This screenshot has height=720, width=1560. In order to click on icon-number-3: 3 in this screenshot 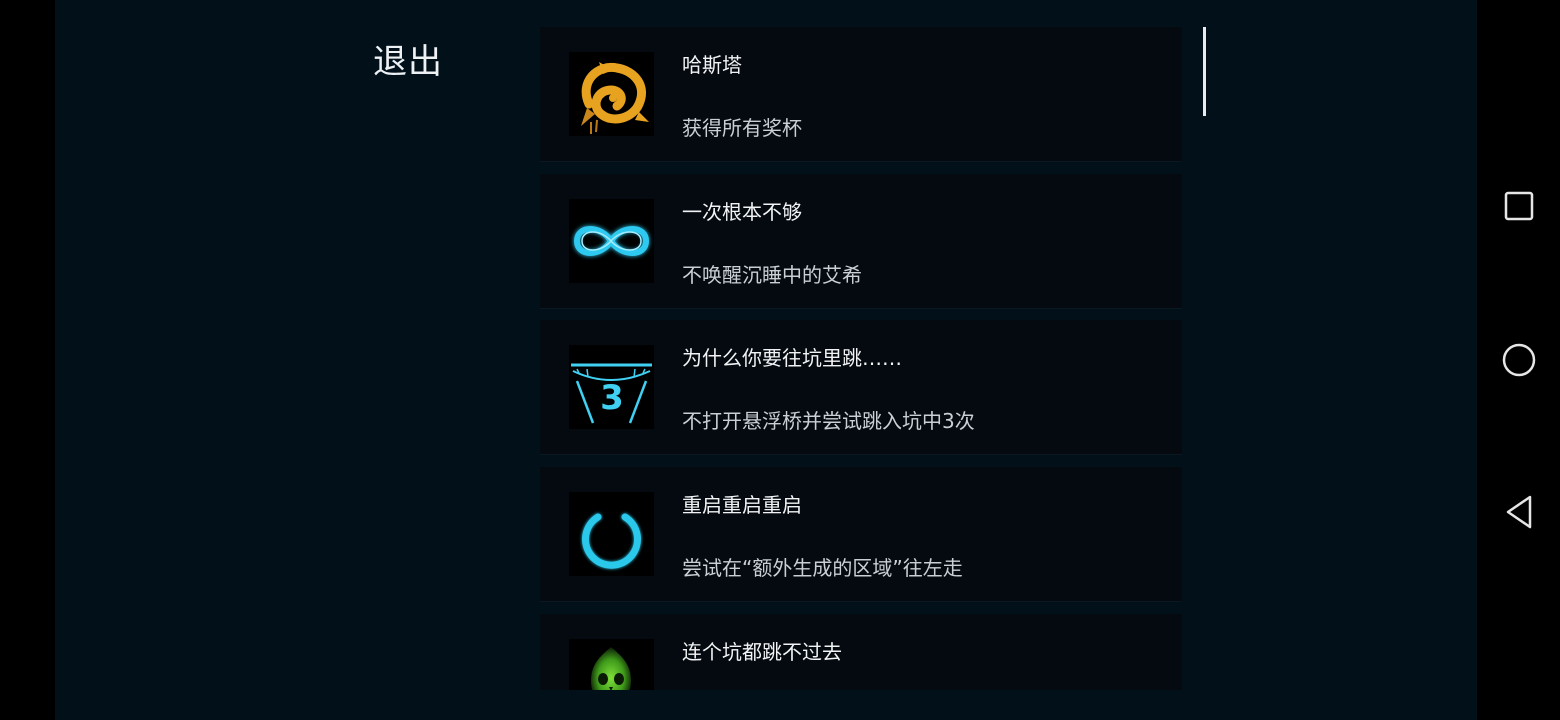, I will do `click(612, 398)`.